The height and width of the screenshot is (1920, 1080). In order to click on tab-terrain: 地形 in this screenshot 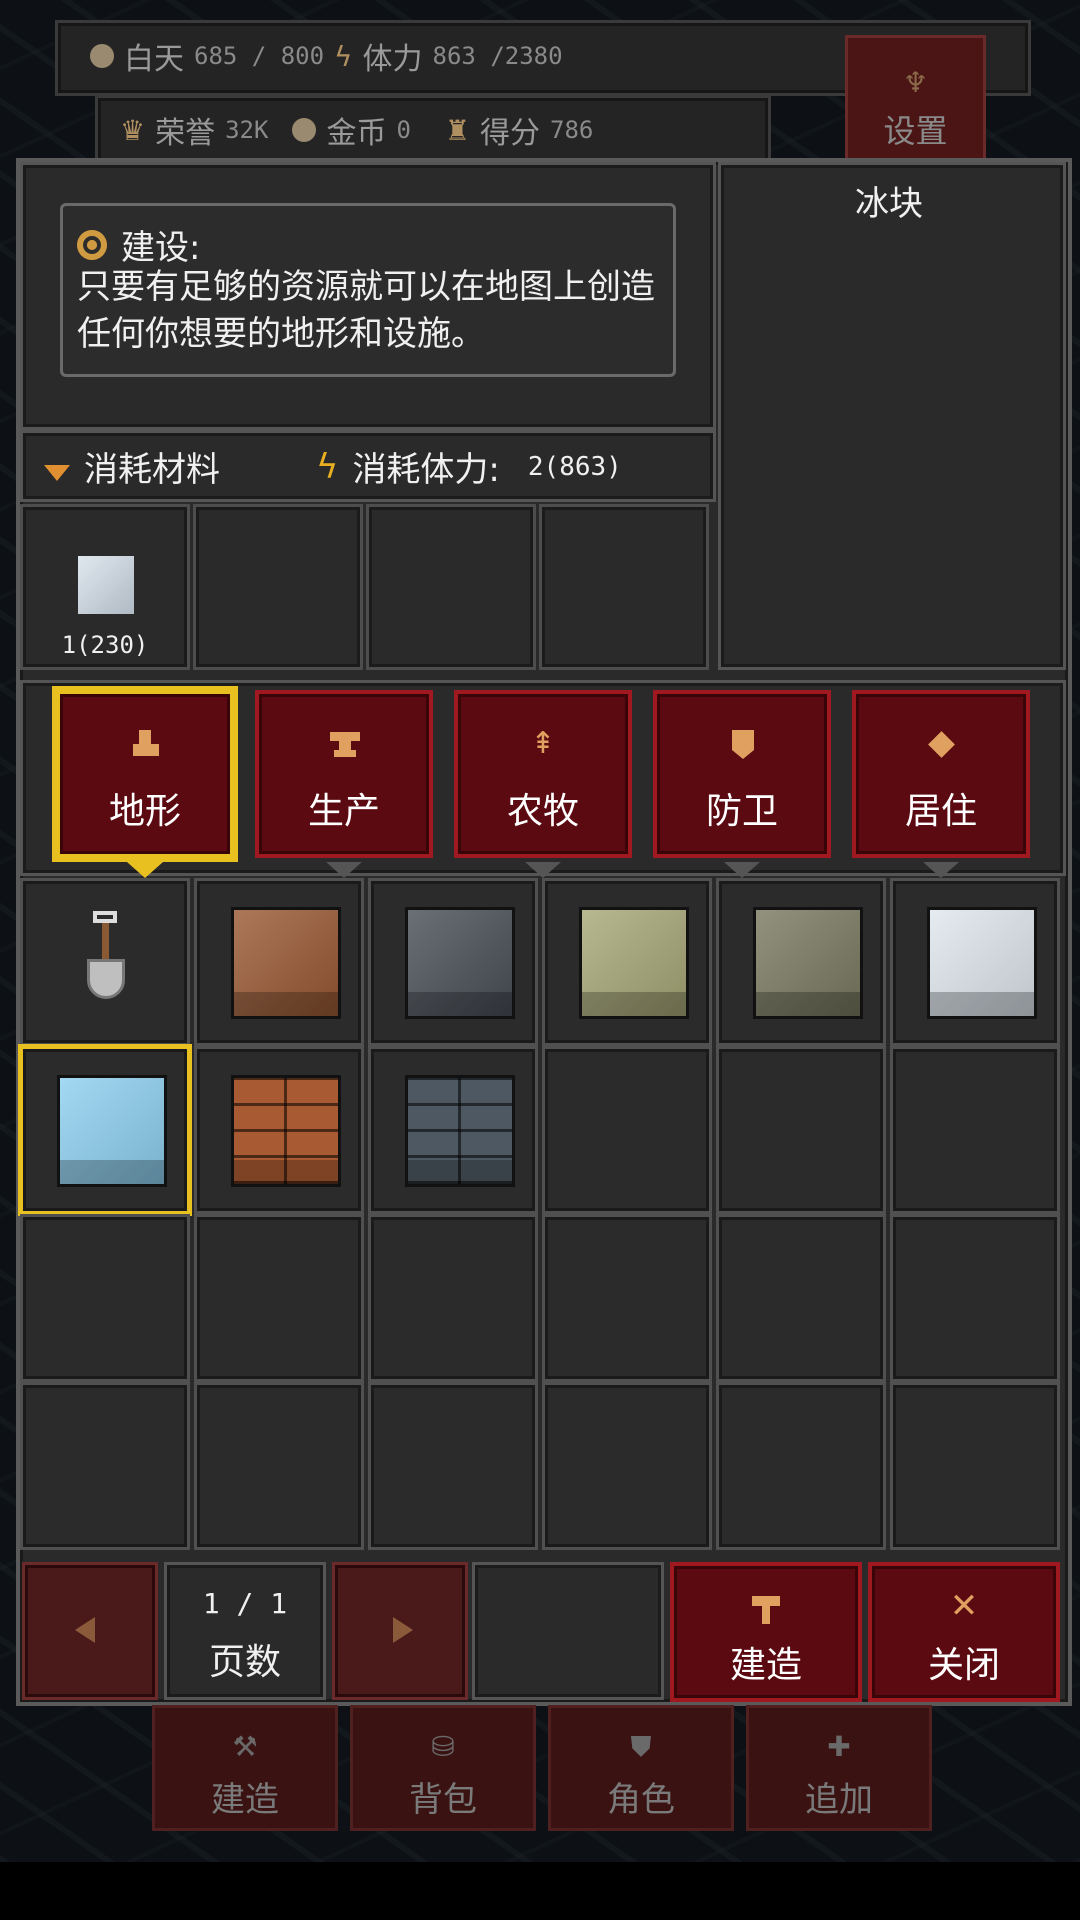, I will do `click(145, 784)`.